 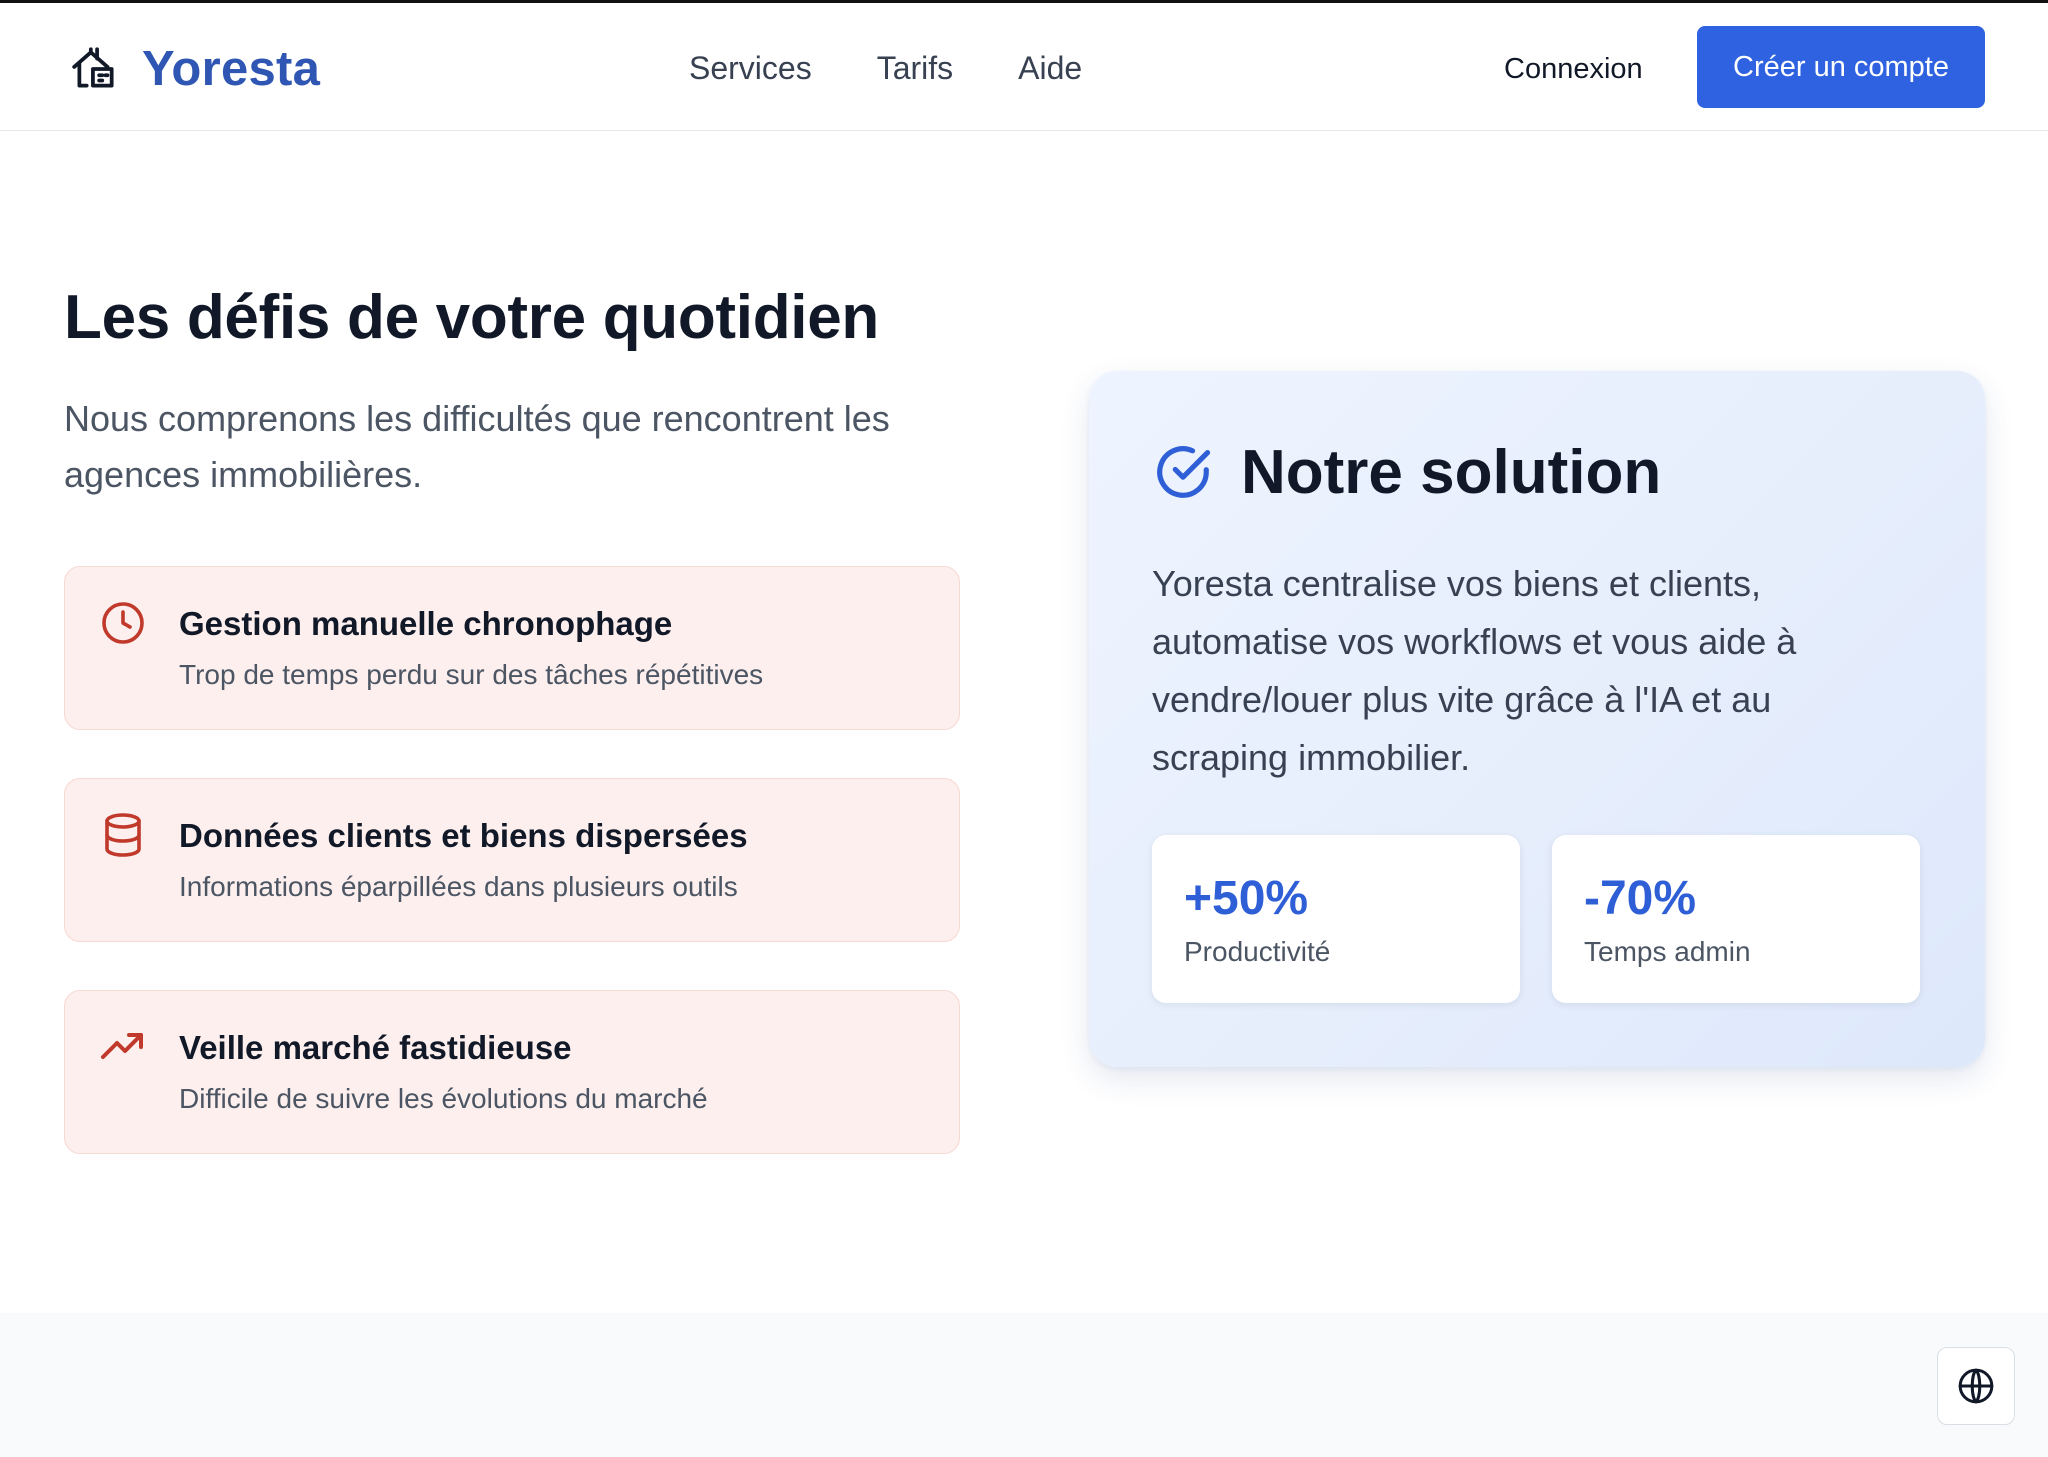 I want to click on nav-aide: Aide, so click(x=1050, y=68).